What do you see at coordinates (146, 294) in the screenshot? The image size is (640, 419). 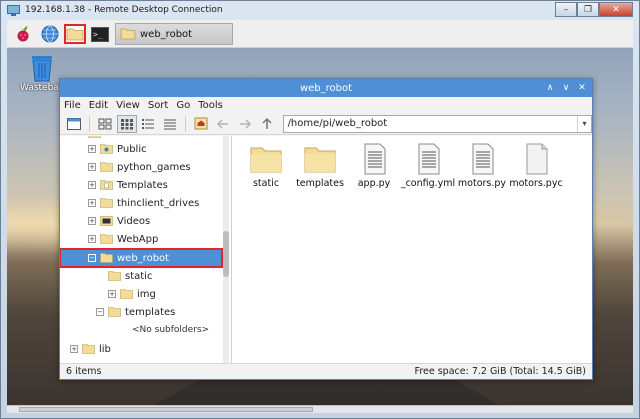 I see `tree-item-label: img` at bounding box center [146, 294].